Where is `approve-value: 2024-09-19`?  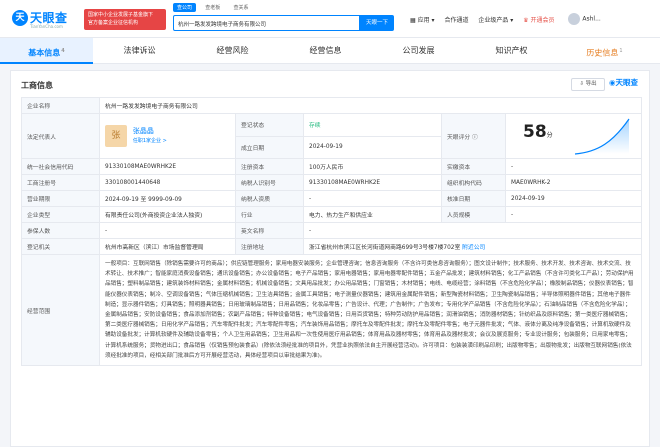 approve-value: 2024-09-19 is located at coordinates (573, 198).